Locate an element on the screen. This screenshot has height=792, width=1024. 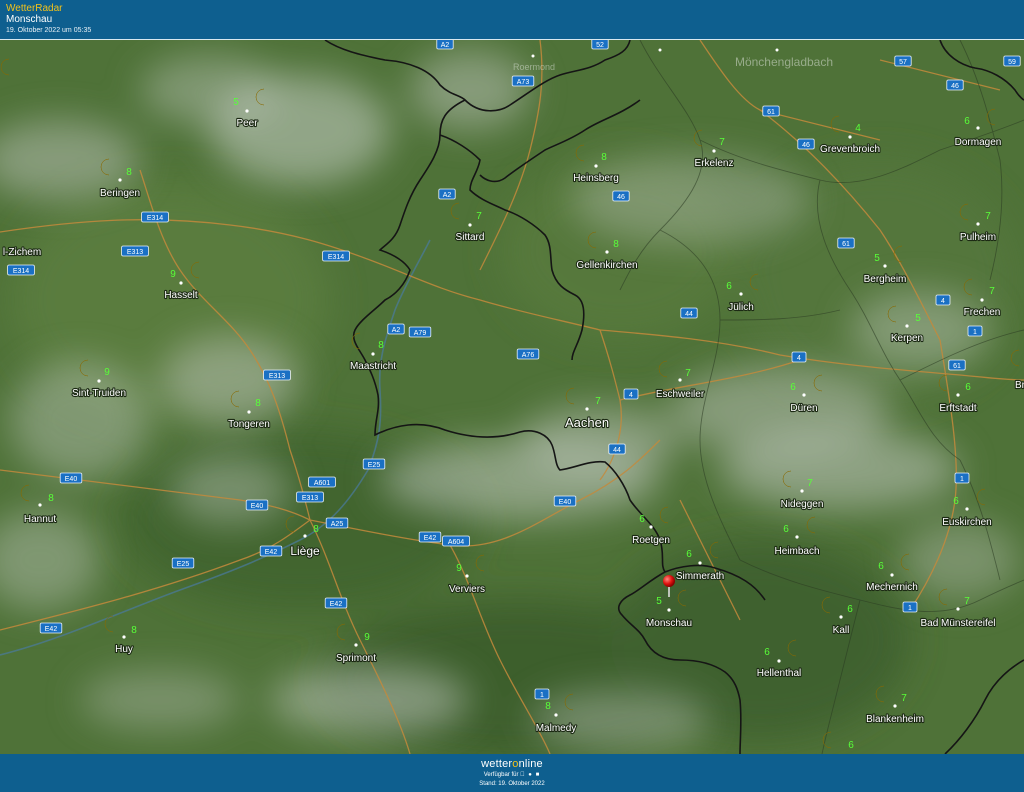
city-name: Eschweiler is located at coordinates (680, 394).